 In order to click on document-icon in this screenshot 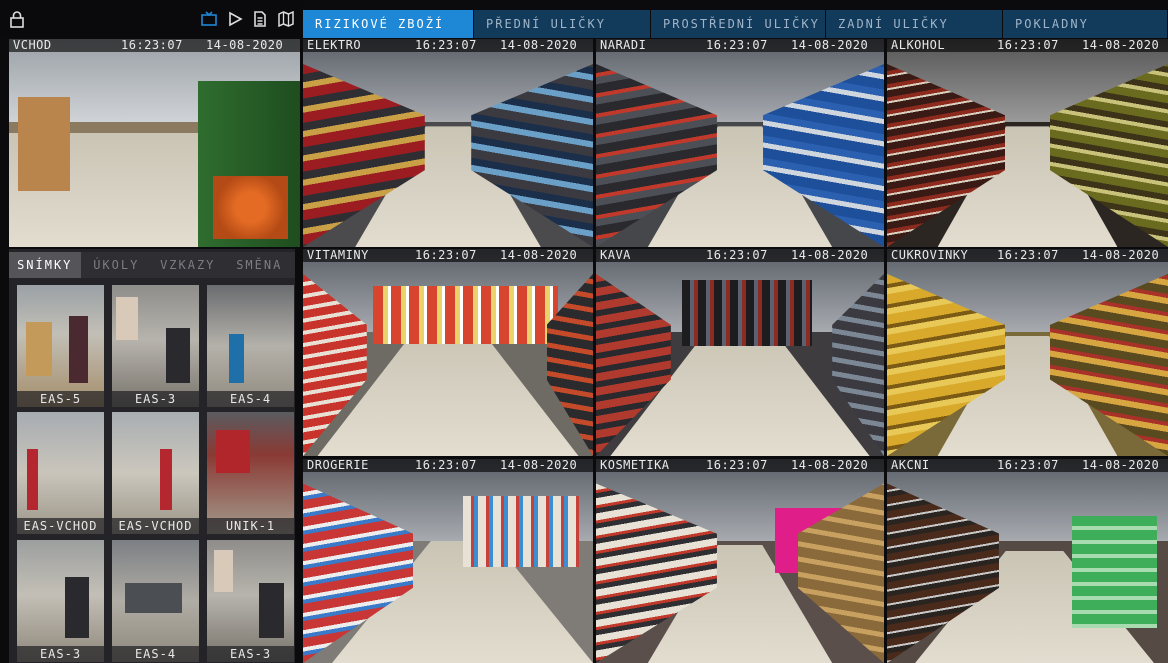, I will do `click(260, 19)`.